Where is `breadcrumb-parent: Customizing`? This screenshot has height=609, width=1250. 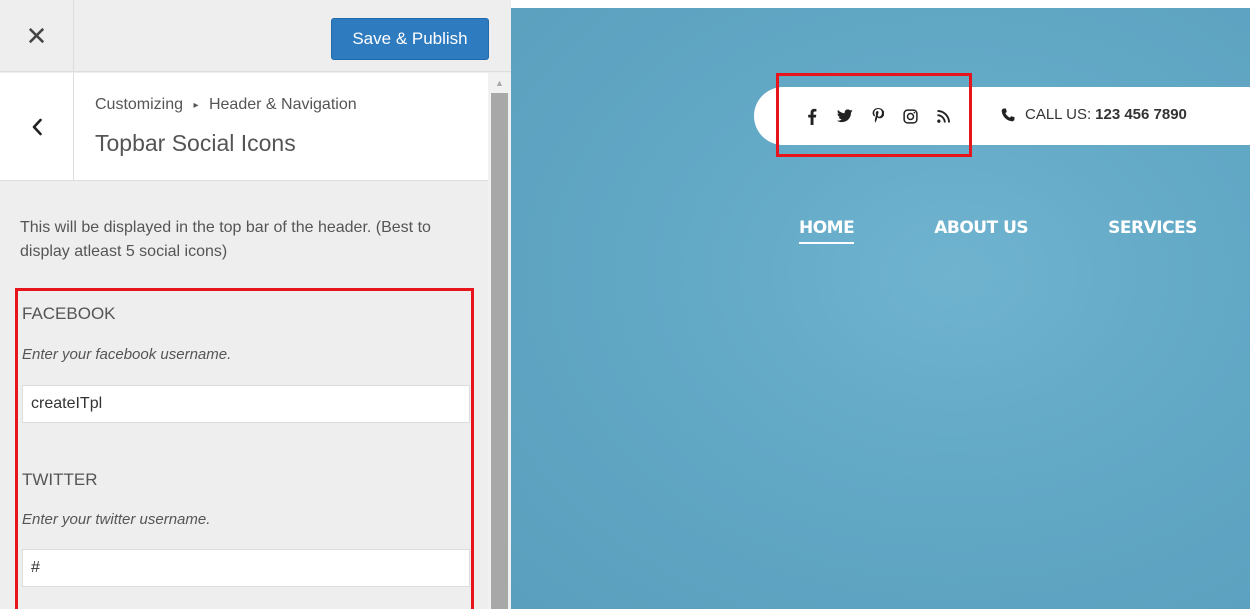
breadcrumb-parent: Customizing is located at coordinates (139, 104).